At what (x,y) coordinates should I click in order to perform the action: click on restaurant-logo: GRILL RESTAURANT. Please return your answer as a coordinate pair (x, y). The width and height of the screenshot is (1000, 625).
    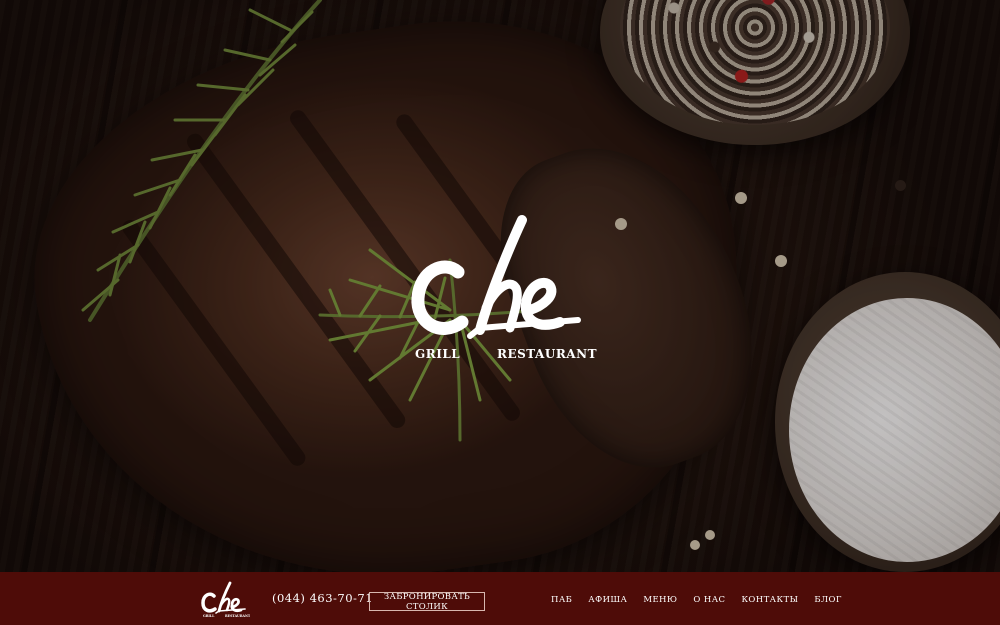
    Looking at the image, I should click on (505, 290).